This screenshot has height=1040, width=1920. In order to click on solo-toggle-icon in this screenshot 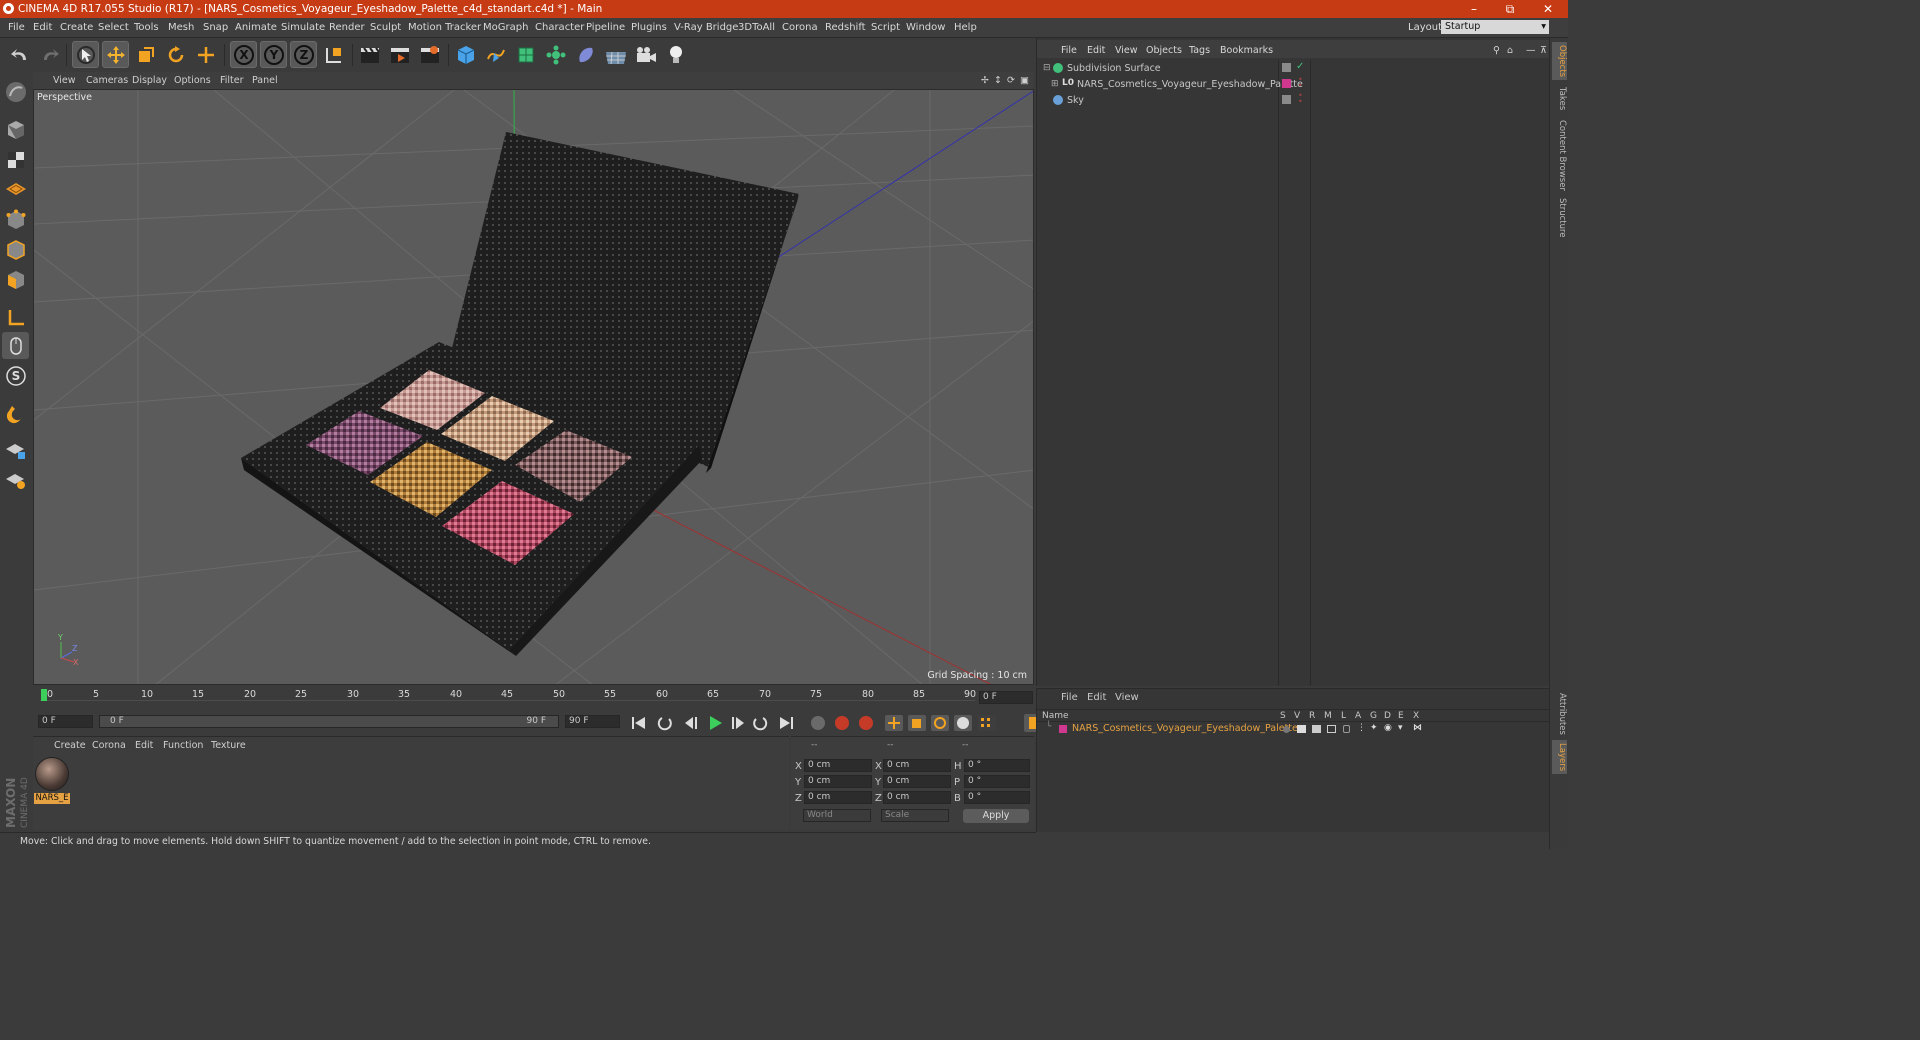, I will do `click(1286, 729)`.